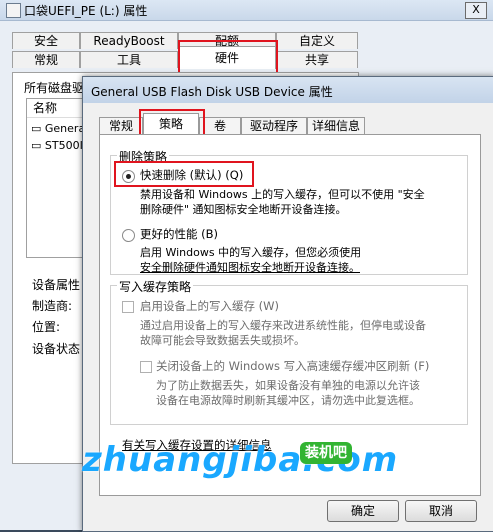  Describe the element at coordinates (179, 234) in the screenshot. I see `better-performance-label: 更好的性能 (B)` at that location.